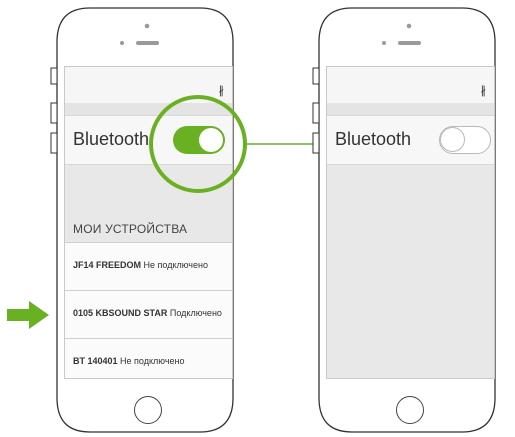  I want to click on device-status: Подключено, so click(195, 313).